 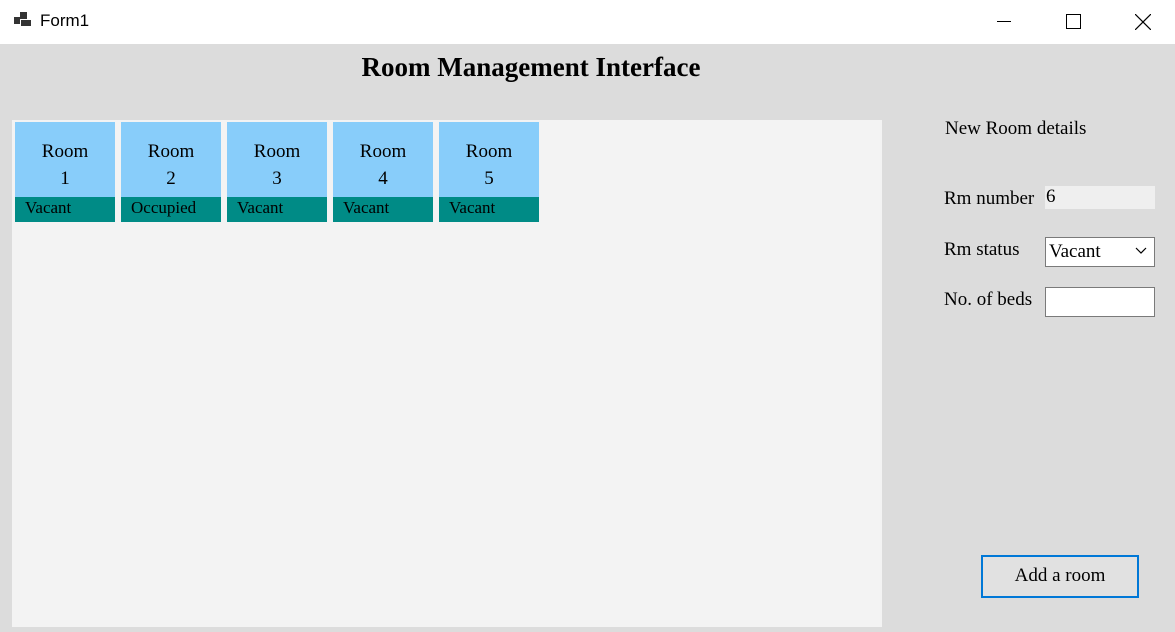 What do you see at coordinates (587, 22) in the screenshot?
I see `title-bar: Form1` at bounding box center [587, 22].